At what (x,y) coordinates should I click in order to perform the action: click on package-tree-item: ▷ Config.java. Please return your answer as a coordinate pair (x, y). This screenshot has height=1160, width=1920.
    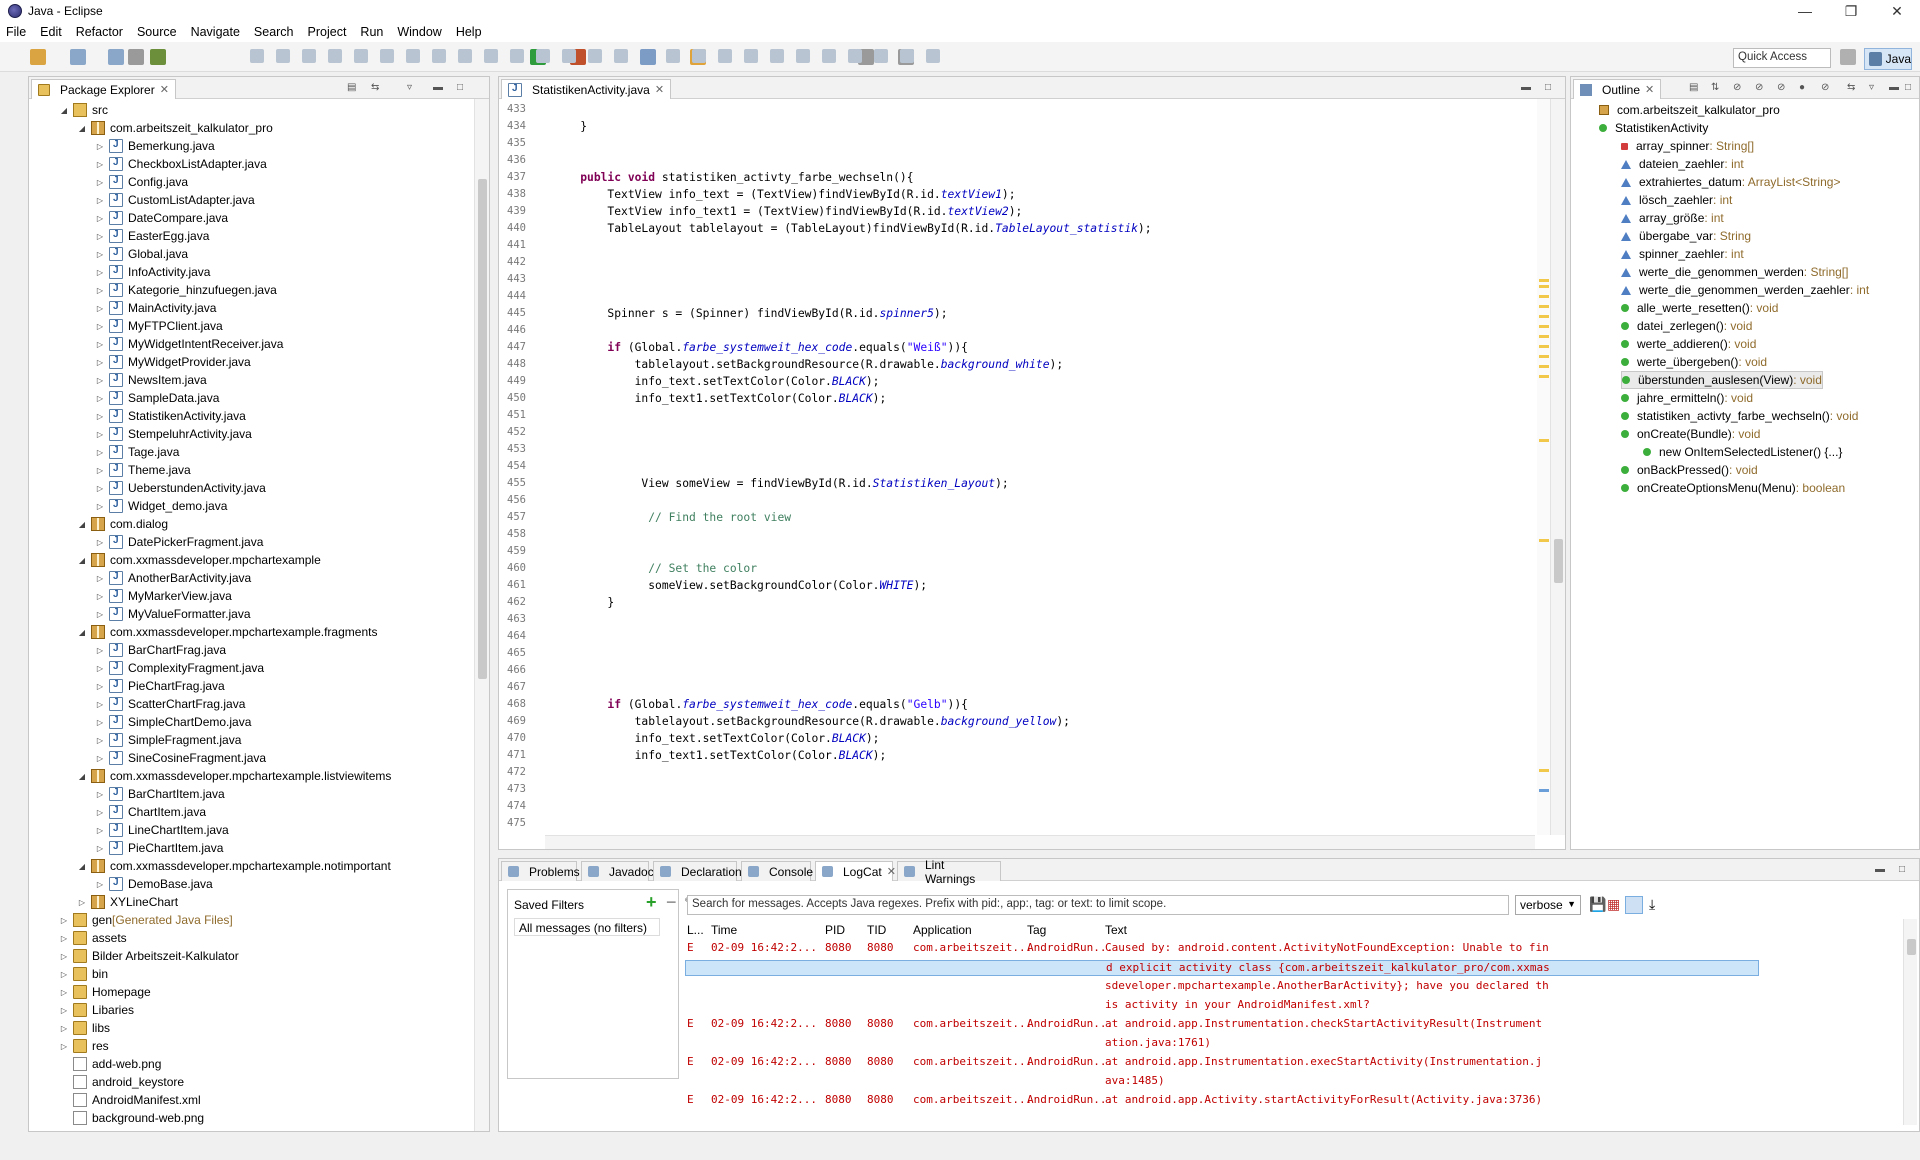
    Looking at the image, I should click on (141, 182).